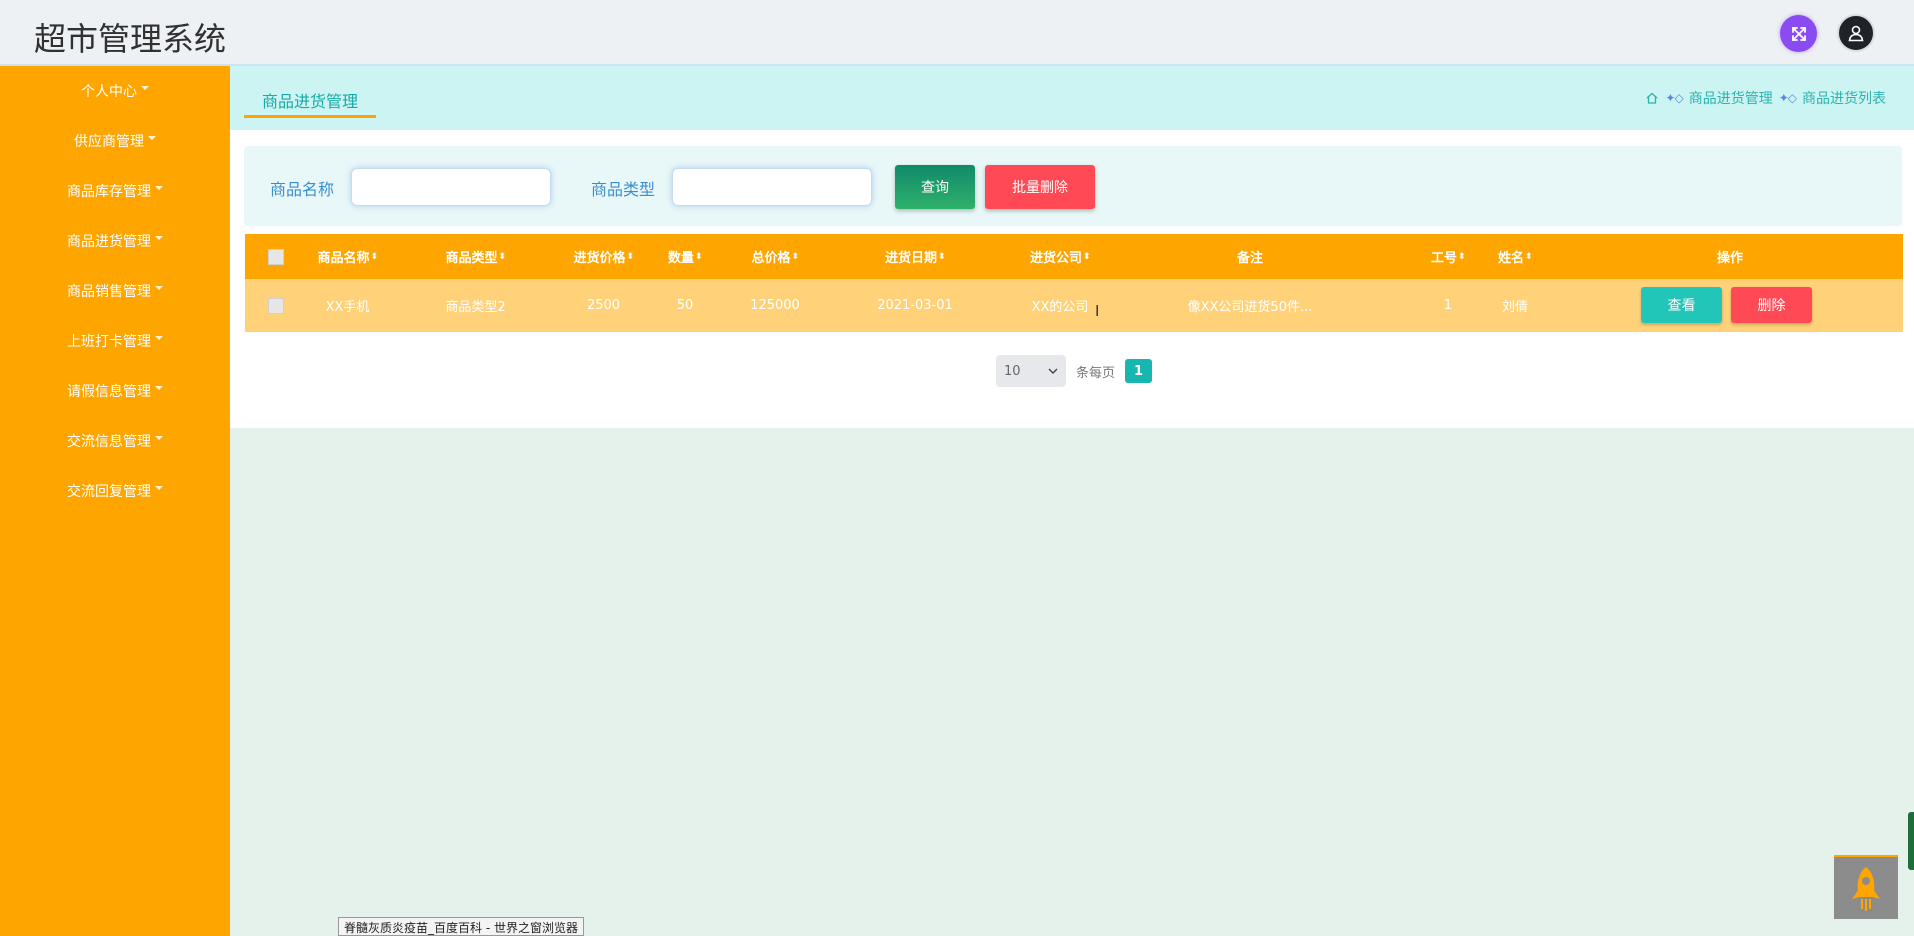  What do you see at coordinates (775, 256) in the screenshot?
I see `column-header-total-price: 总价格 ⬍` at bounding box center [775, 256].